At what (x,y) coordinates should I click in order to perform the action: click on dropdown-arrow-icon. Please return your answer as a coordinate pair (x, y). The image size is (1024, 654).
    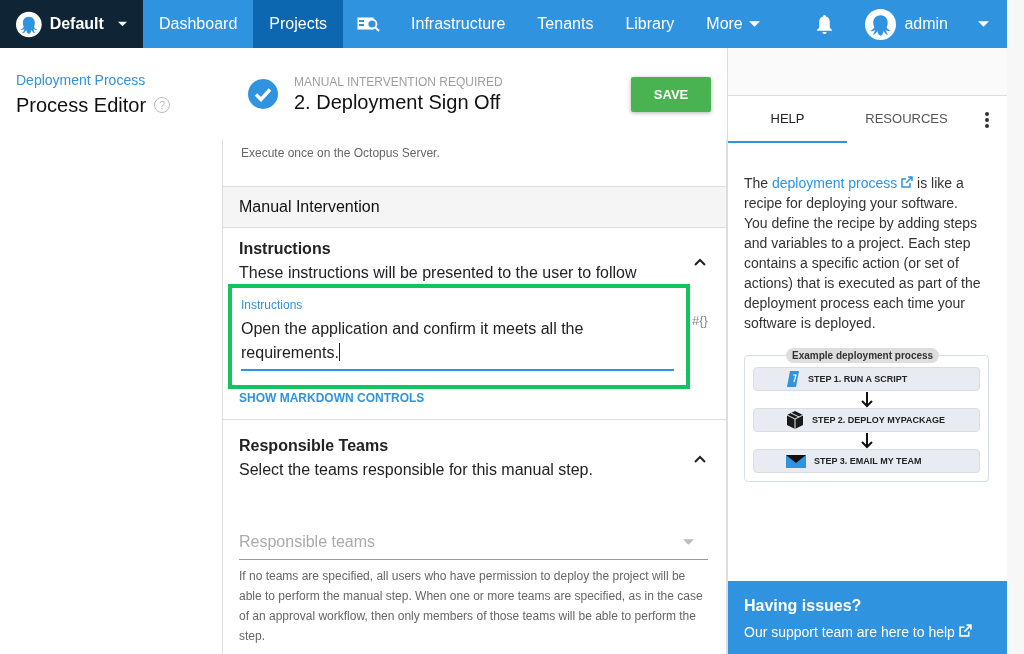
    Looking at the image, I should click on (688, 542).